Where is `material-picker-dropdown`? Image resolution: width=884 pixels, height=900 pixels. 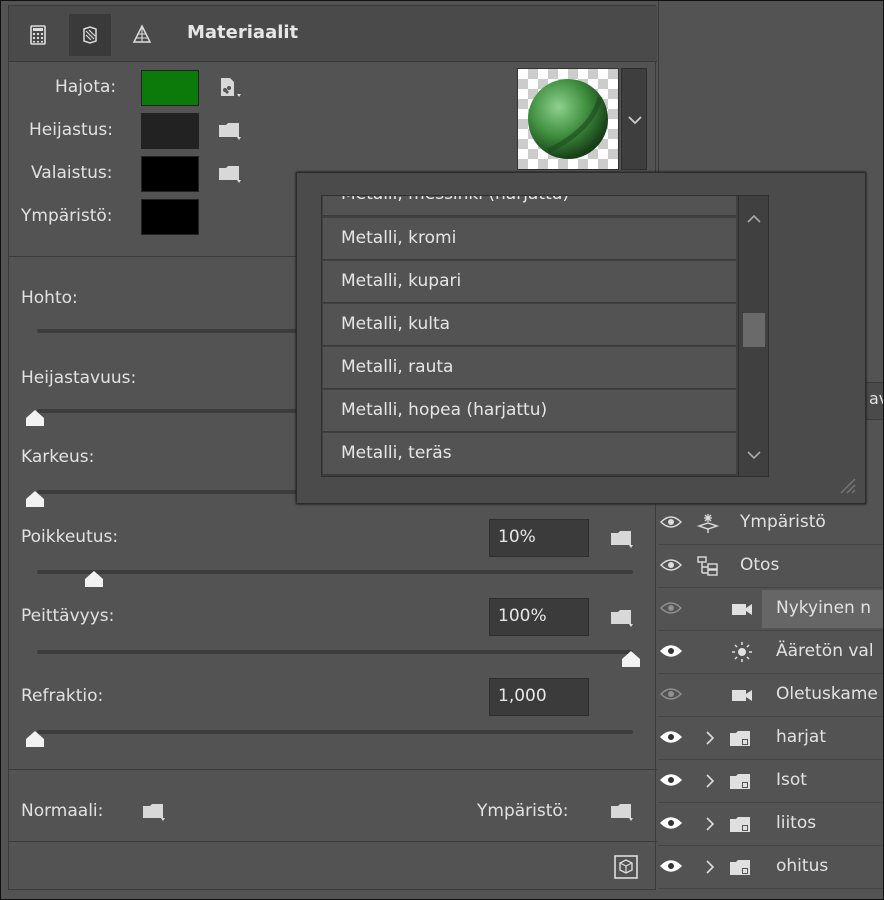 material-picker-dropdown is located at coordinates (634, 119).